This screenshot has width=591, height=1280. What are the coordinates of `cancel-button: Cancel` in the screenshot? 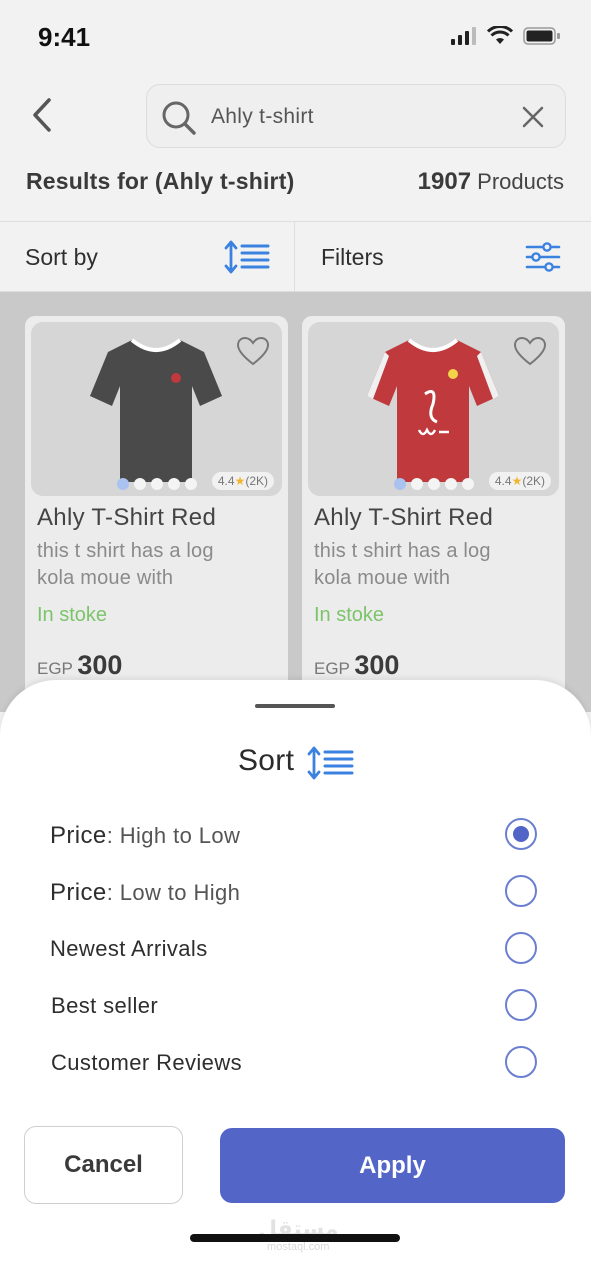 It's located at (103, 1165).